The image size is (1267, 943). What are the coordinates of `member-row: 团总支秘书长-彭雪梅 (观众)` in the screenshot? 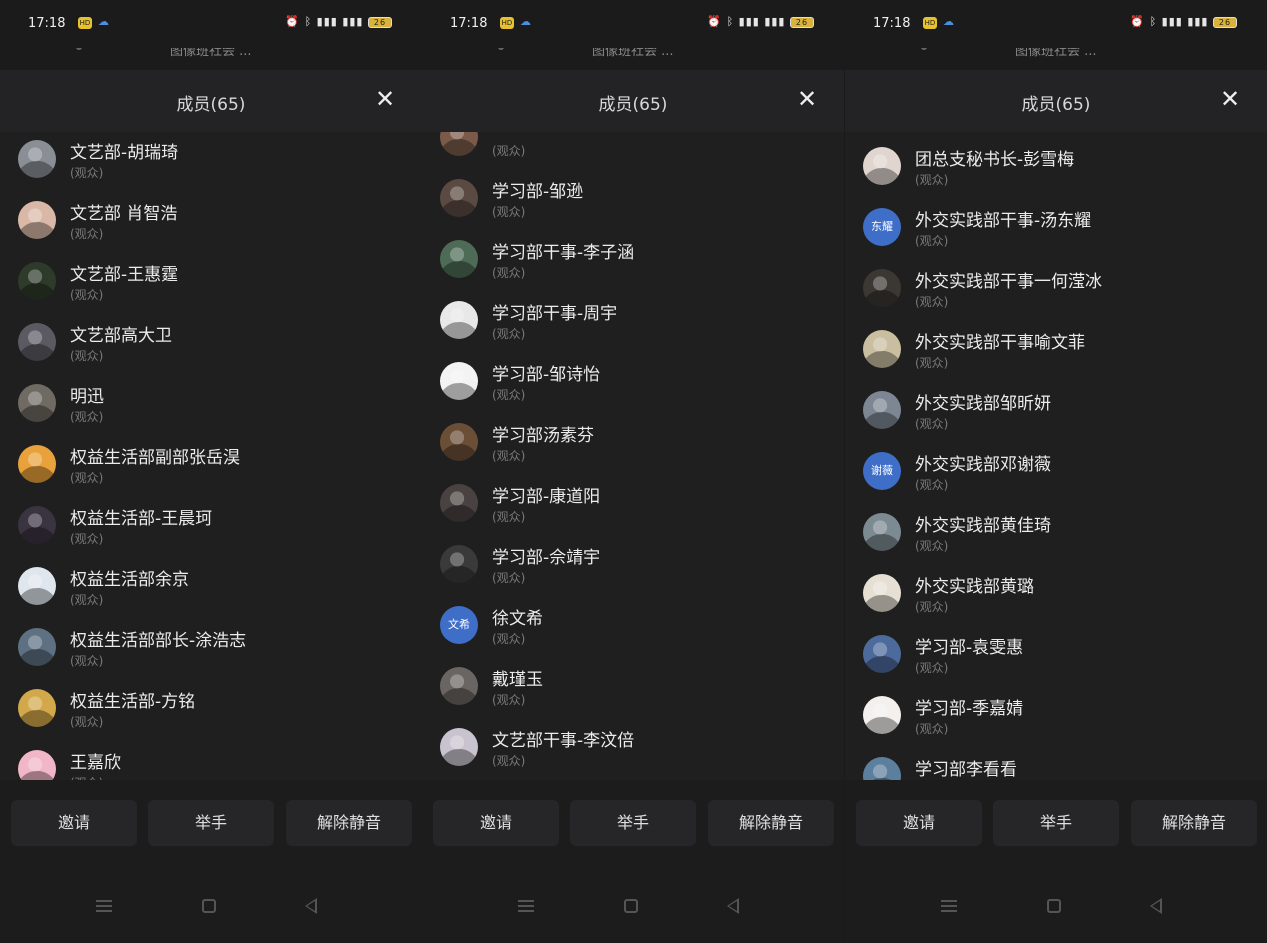 It's located at (1056, 171).